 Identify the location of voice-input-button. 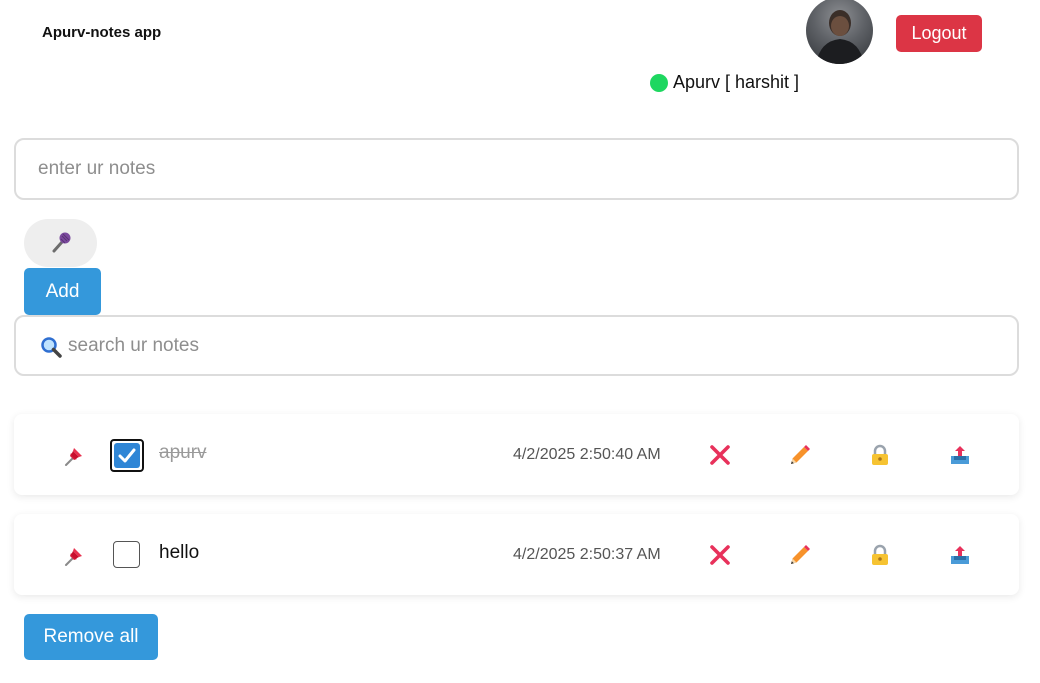
(60, 243).